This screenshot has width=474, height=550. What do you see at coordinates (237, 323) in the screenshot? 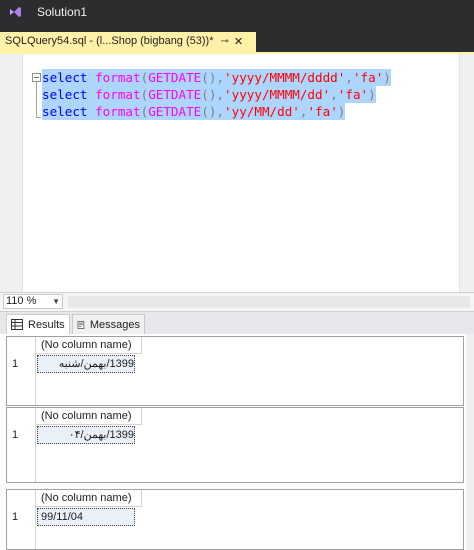
I see `results-tab-strip: Results Messages` at bounding box center [237, 323].